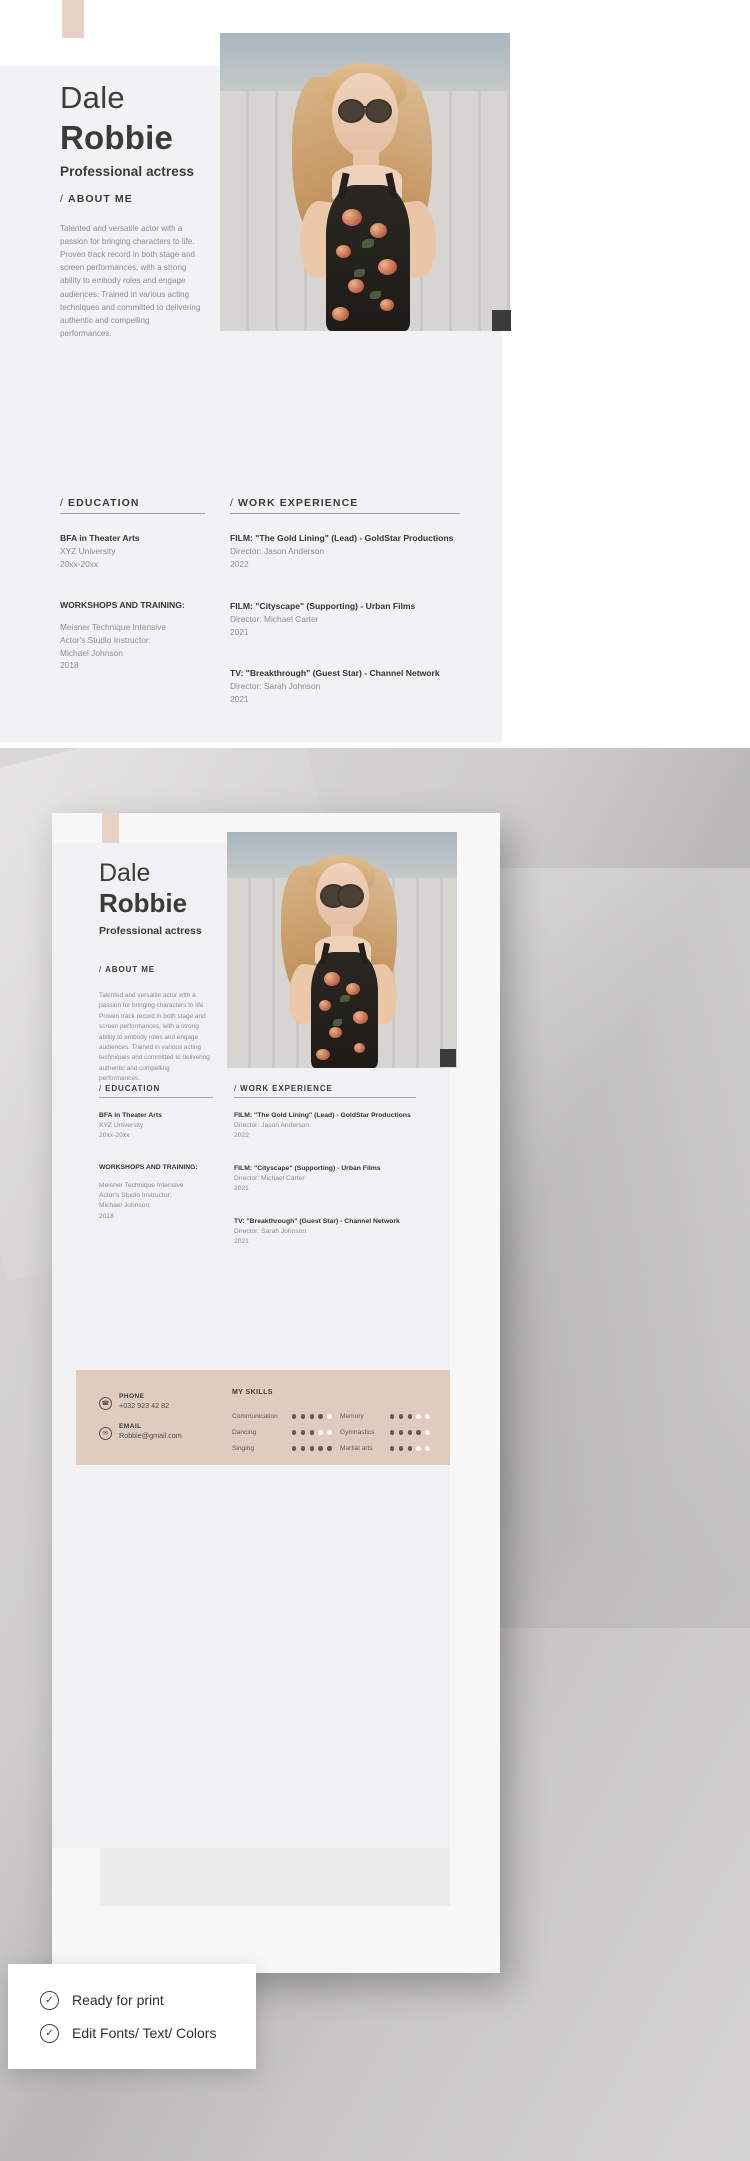  What do you see at coordinates (49, 2033) in the screenshot?
I see `check-circle-icon: ✓` at bounding box center [49, 2033].